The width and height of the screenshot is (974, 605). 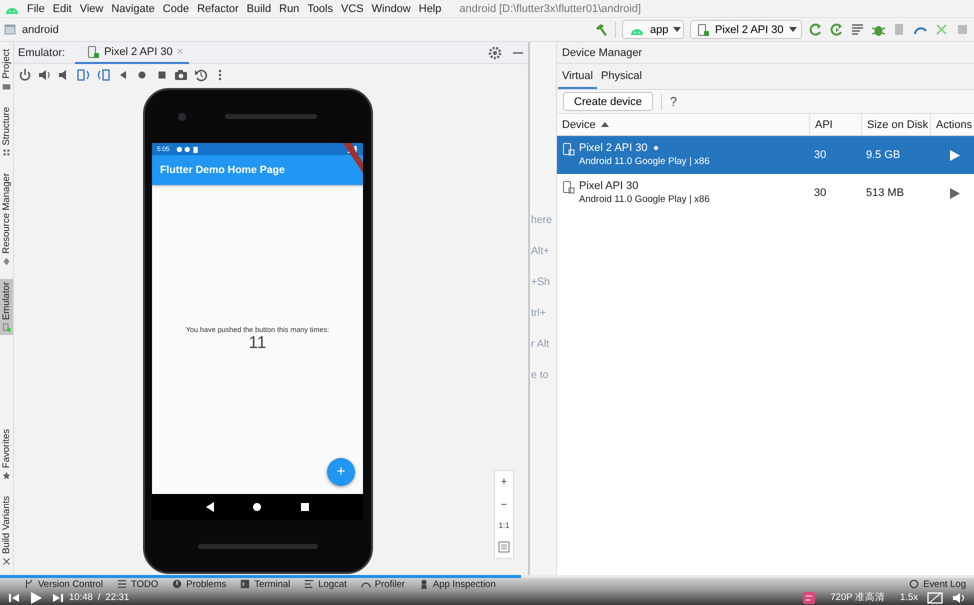 I want to click on menu-item: View, so click(x=92, y=8).